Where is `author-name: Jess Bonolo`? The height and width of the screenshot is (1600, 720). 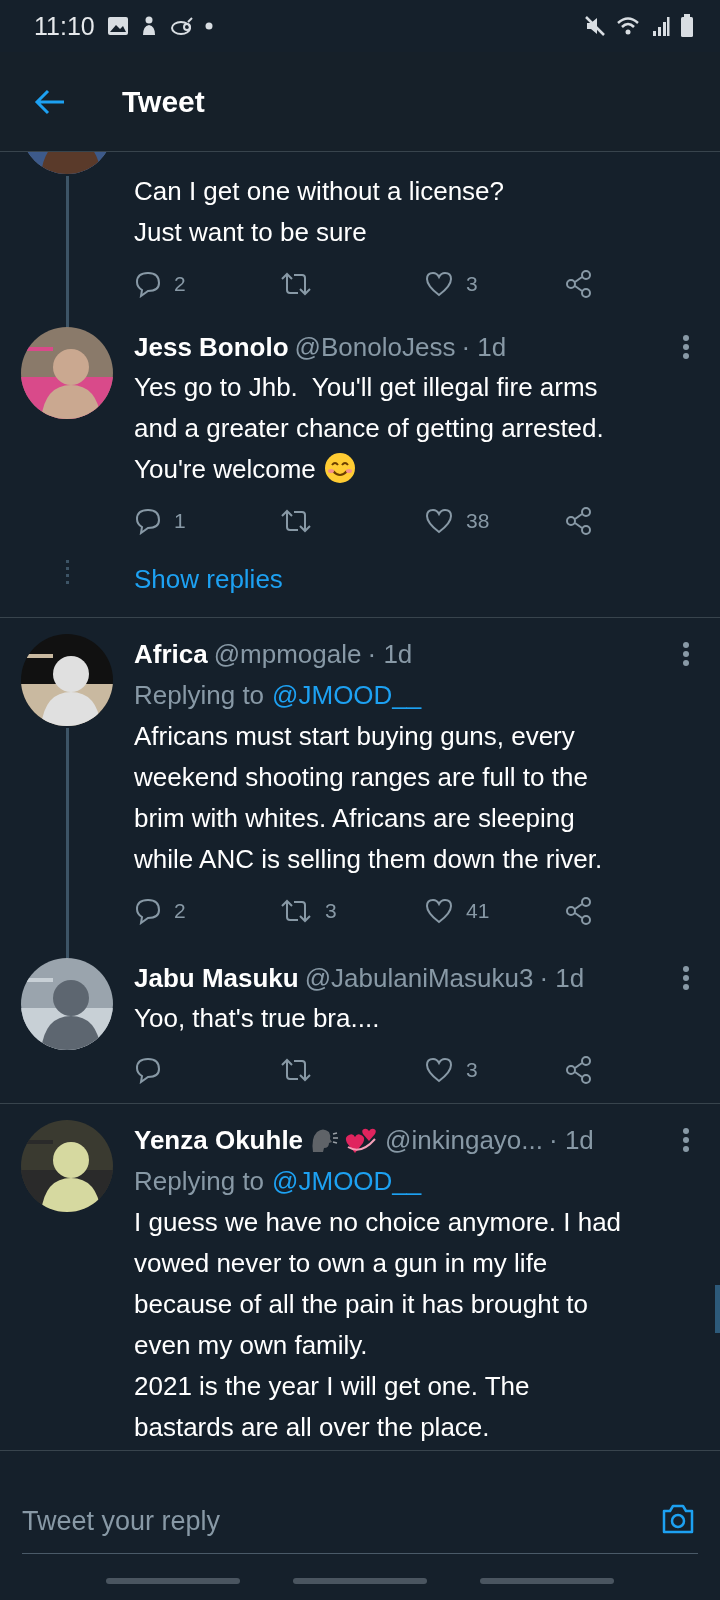
author-name: Jess Bonolo is located at coordinates (211, 347).